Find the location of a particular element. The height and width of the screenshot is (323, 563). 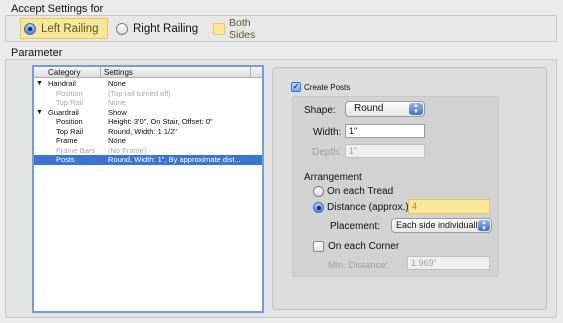

on-each-corner-checkbox is located at coordinates (318, 246).